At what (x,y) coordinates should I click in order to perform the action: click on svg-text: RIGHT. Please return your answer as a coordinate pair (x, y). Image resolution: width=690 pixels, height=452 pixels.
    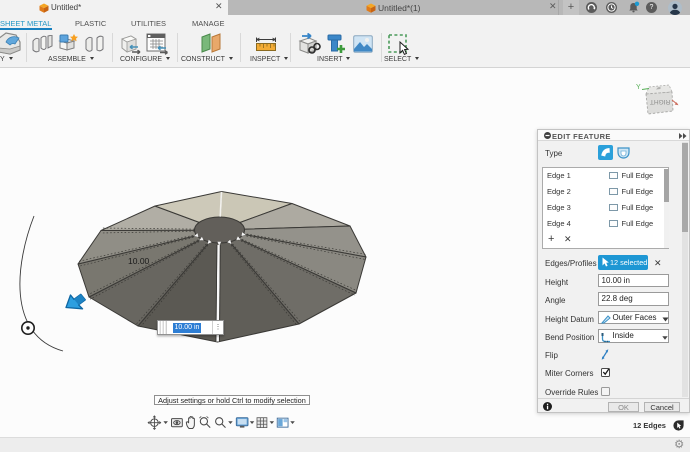
    Looking at the image, I should click on (660, 101).